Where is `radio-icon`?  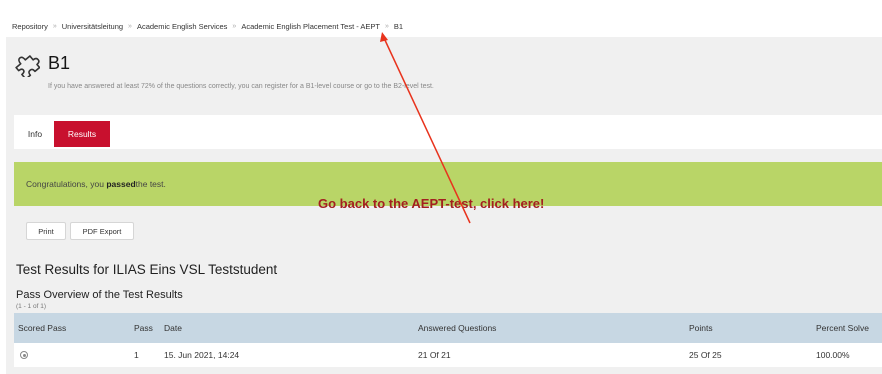 radio-icon is located at coordinates (24, 355).